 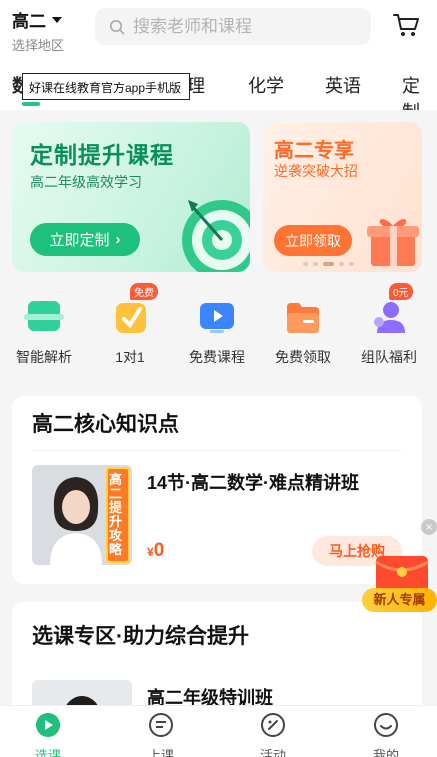 I want to click on nav-label: 上课, so click(x=160, y=752).